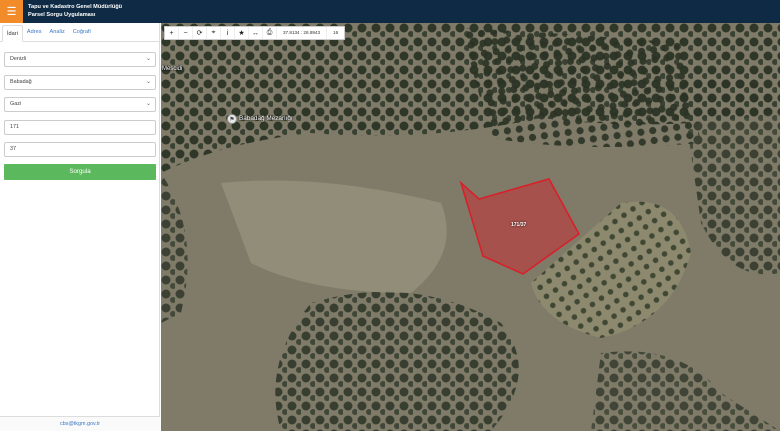 This screenshot has width=780, height=432. I want to click on tab-idari: İdari, so click(12, 33).